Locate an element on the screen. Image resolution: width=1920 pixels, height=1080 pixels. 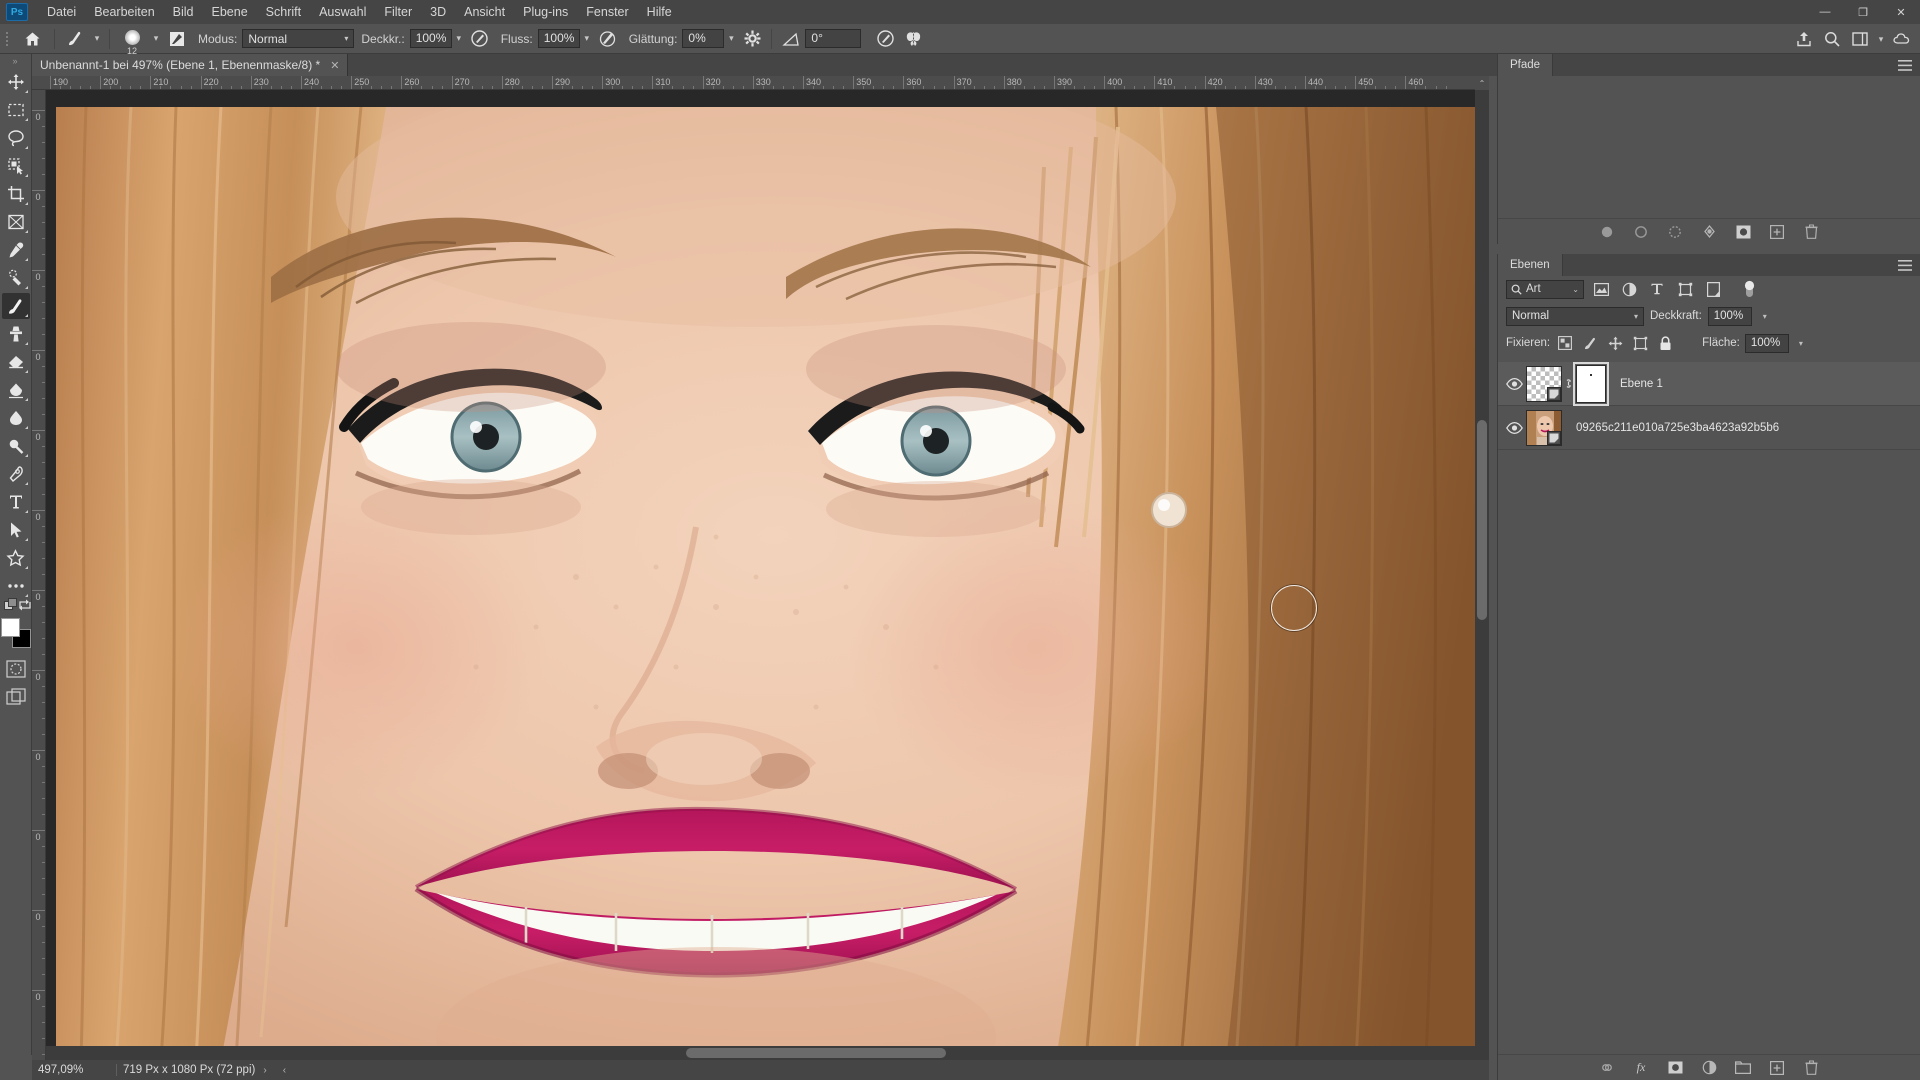
table-row: Ebene 1 is located at coordinates (1709, 383).